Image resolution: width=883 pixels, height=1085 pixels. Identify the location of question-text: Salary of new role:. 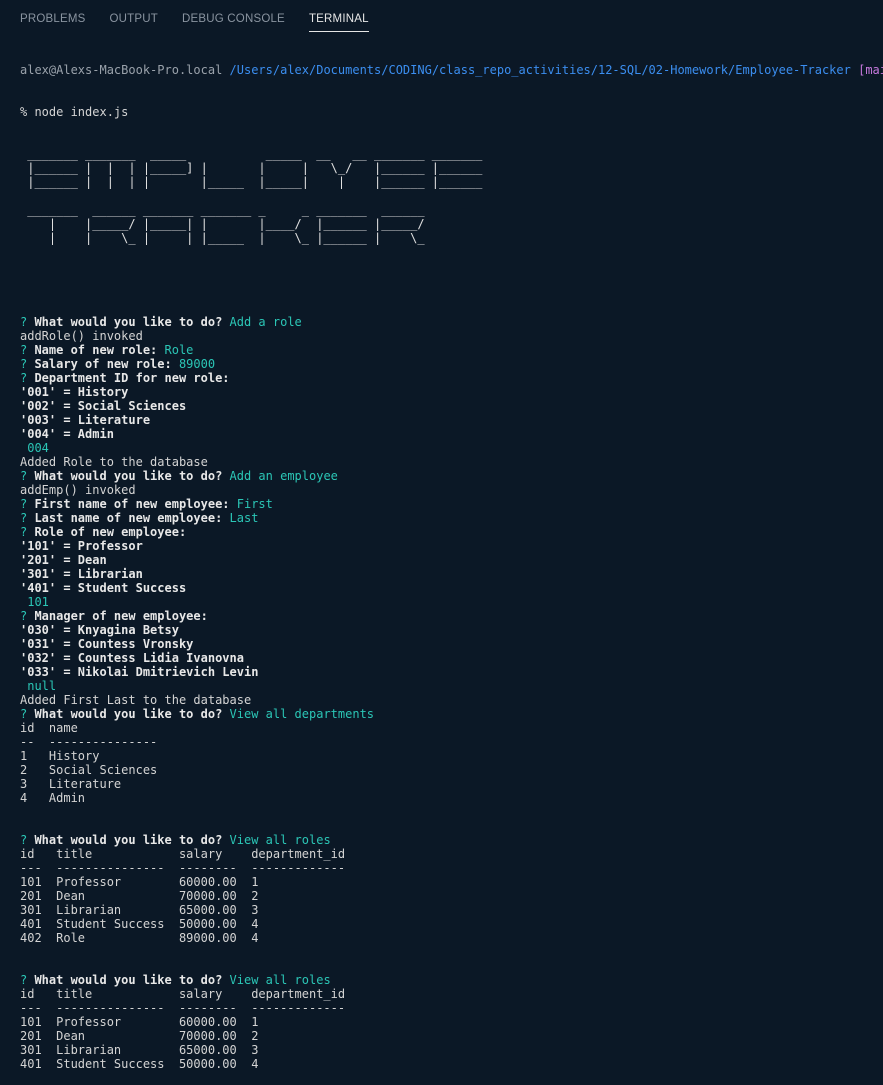
(106, 364).